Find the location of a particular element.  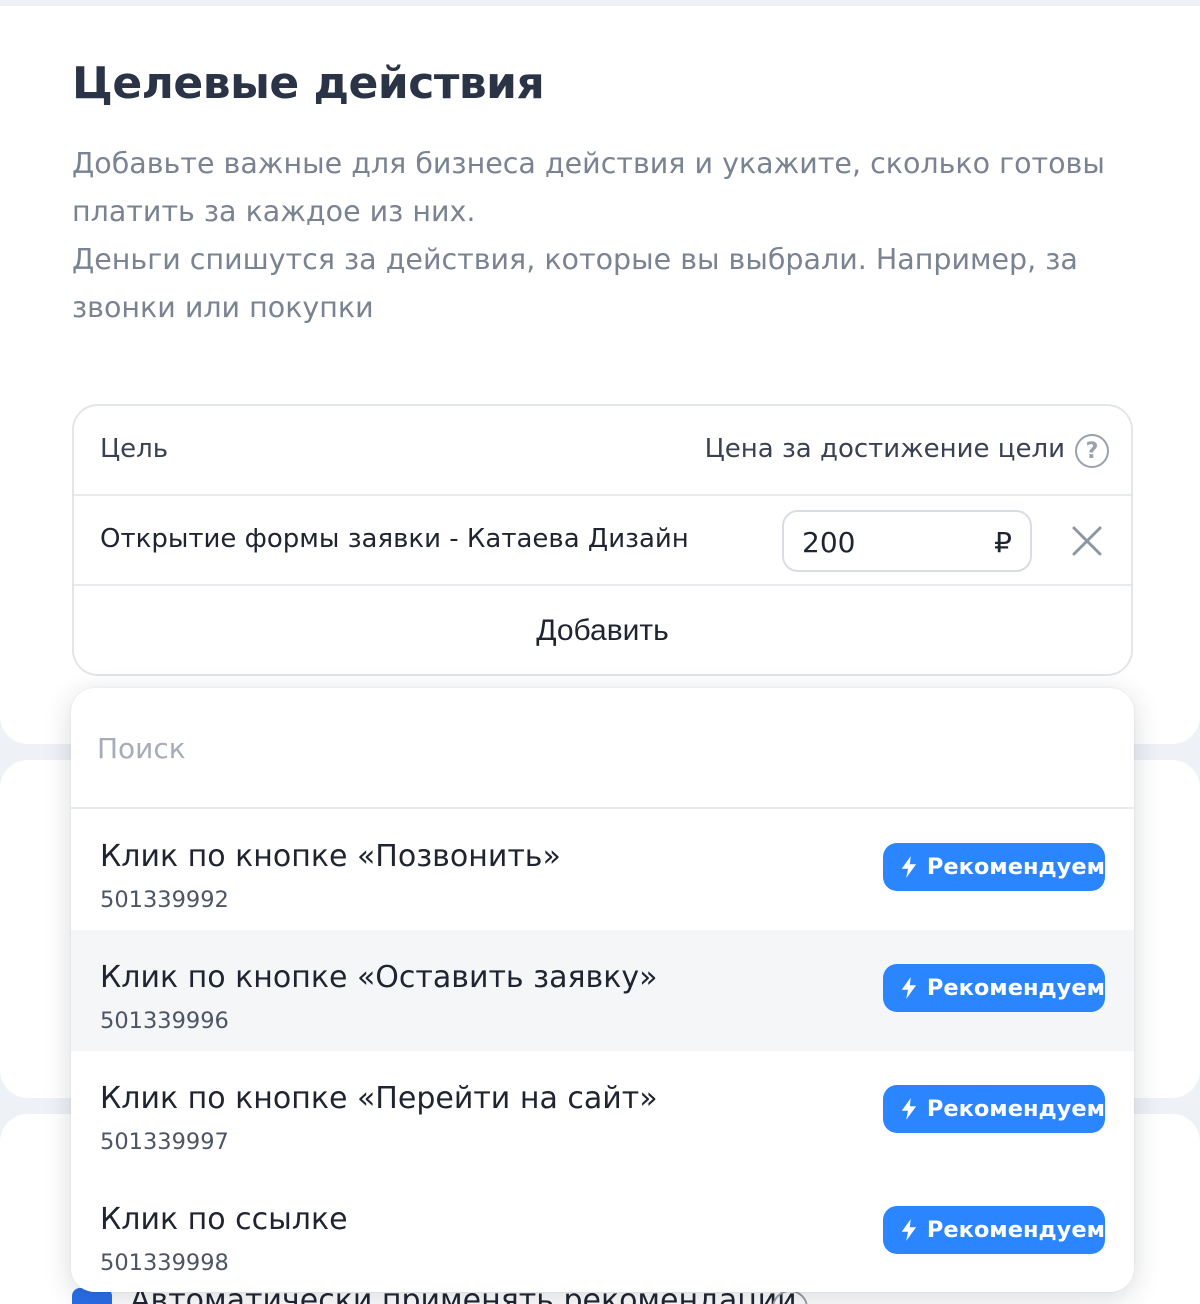

header-goal: Цель is located at coordinates (134, 449).